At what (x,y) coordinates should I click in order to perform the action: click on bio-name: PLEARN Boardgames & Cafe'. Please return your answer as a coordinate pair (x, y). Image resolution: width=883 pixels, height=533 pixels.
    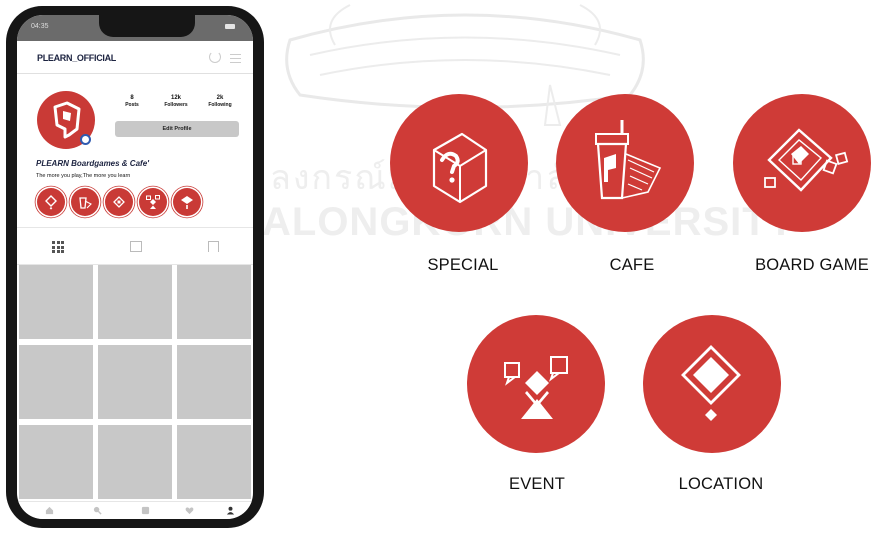
    Looking at the image, I should click on (93, 163).